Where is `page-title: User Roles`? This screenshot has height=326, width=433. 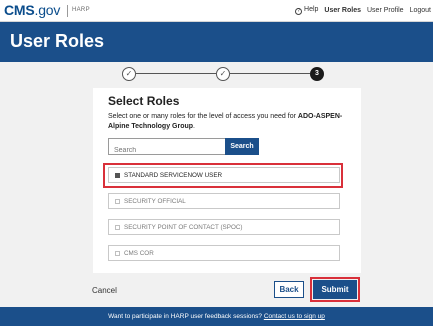
page-title: User Roles is located at coordinates (57, 41).